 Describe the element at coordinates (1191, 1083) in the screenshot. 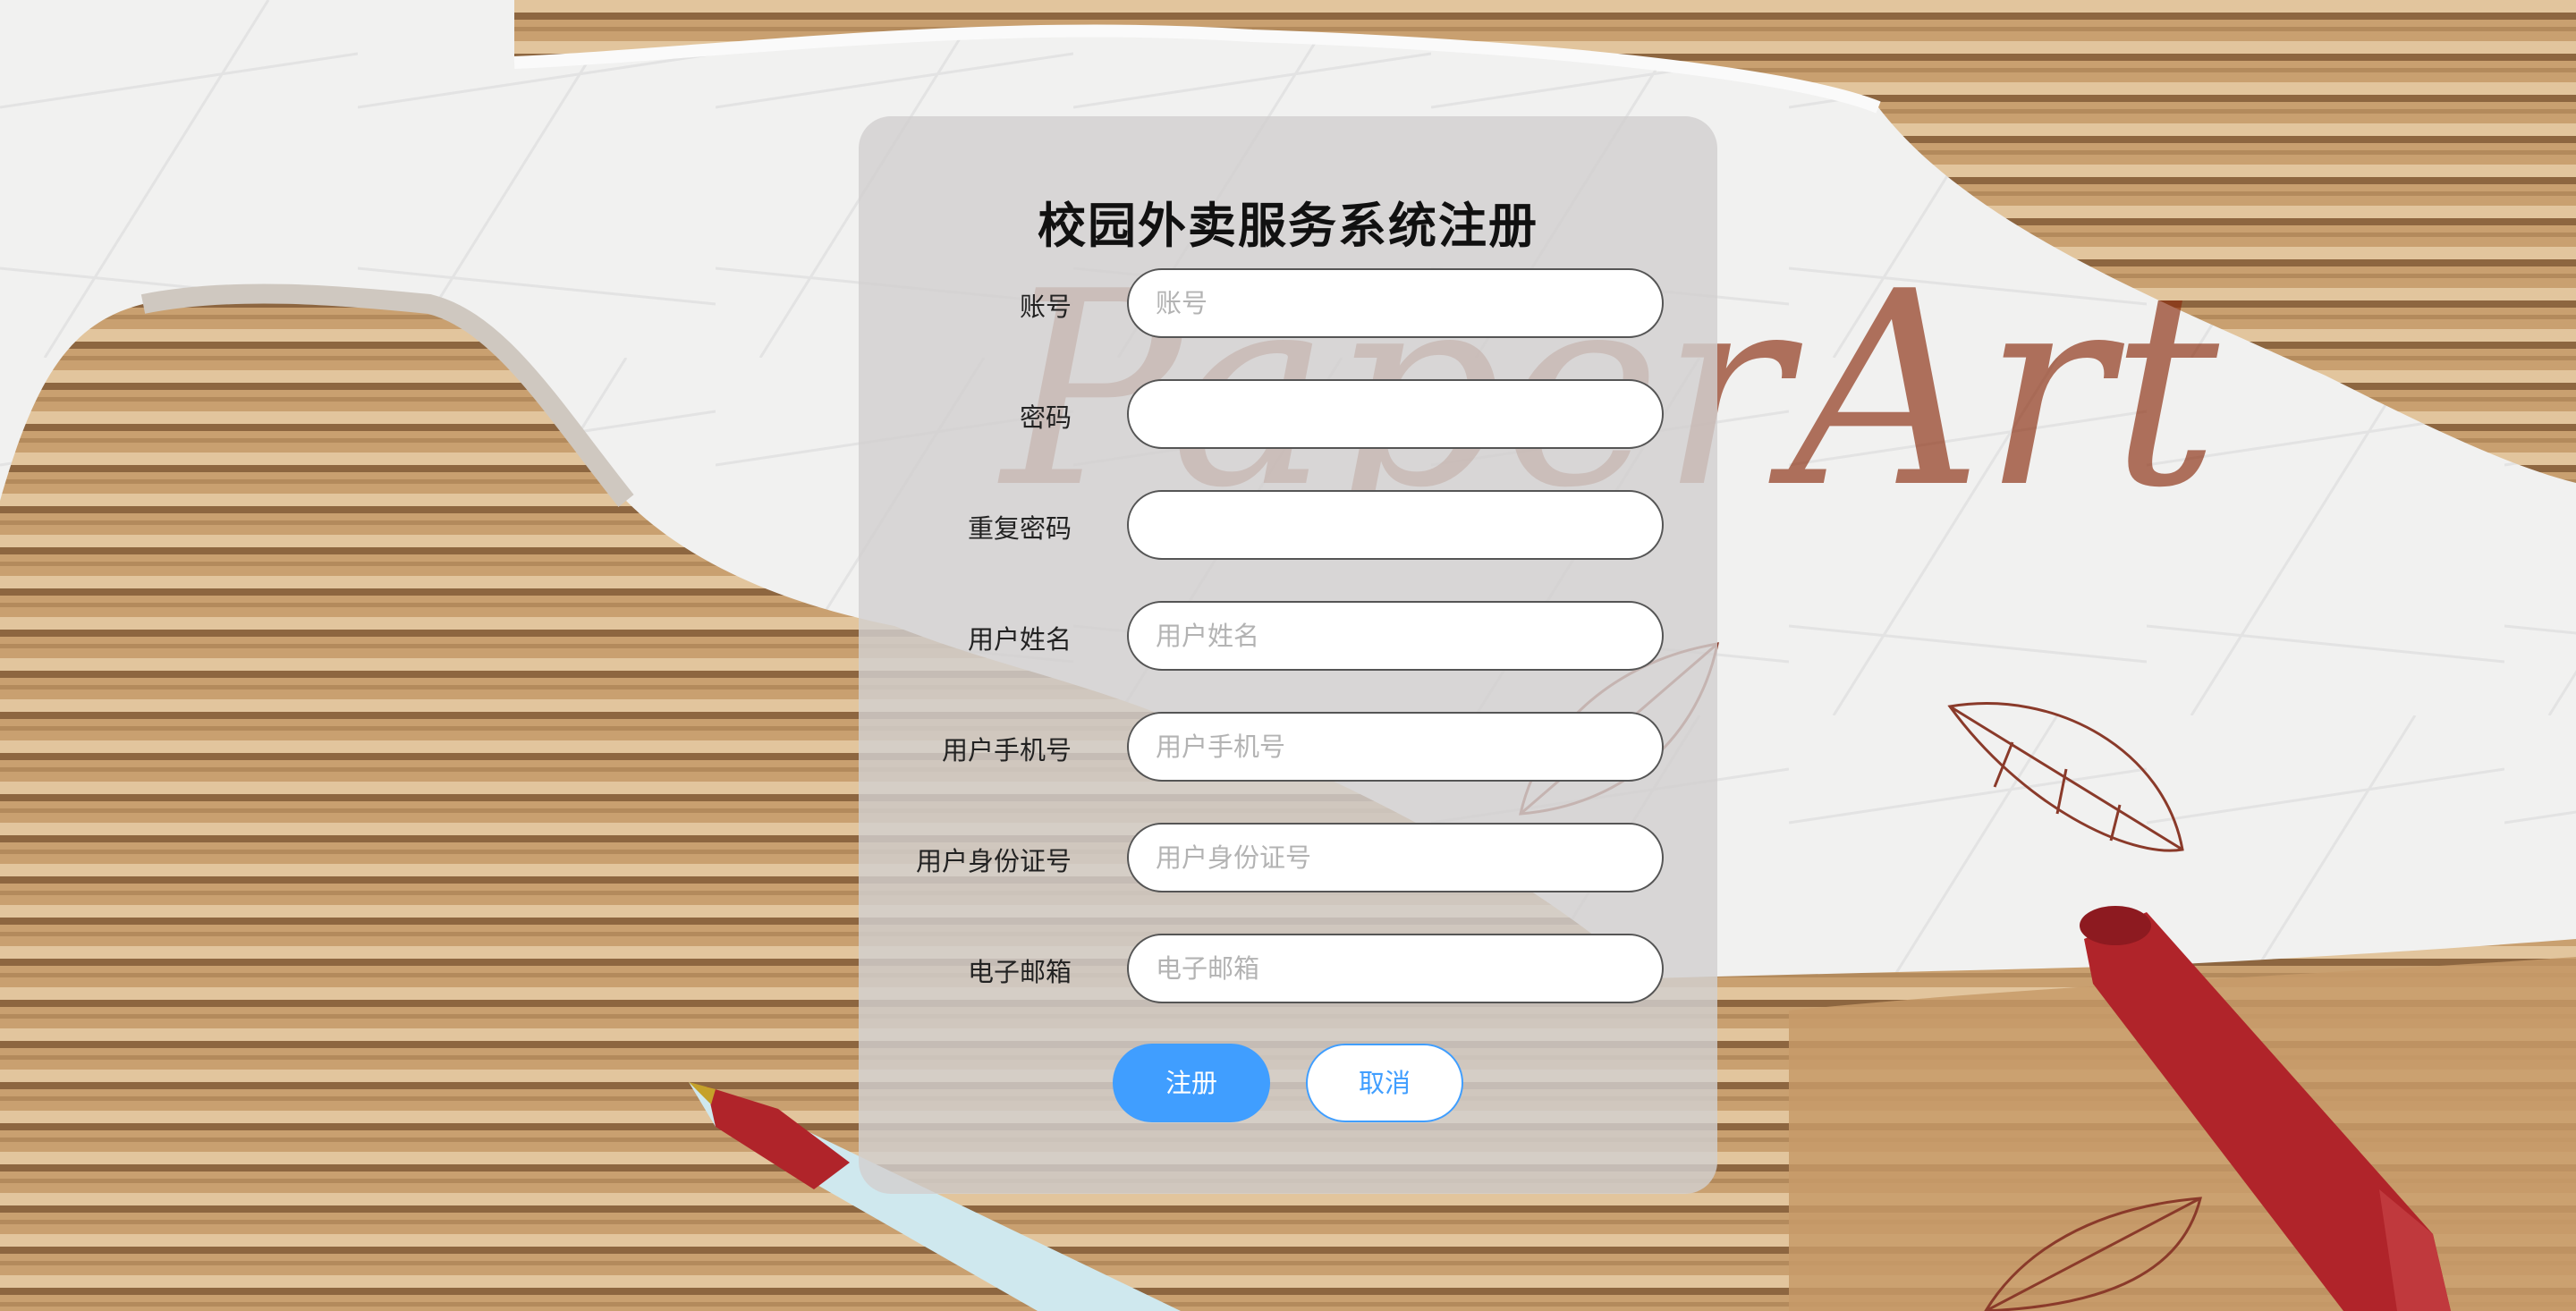

I see `register-button: 注册` at that location.